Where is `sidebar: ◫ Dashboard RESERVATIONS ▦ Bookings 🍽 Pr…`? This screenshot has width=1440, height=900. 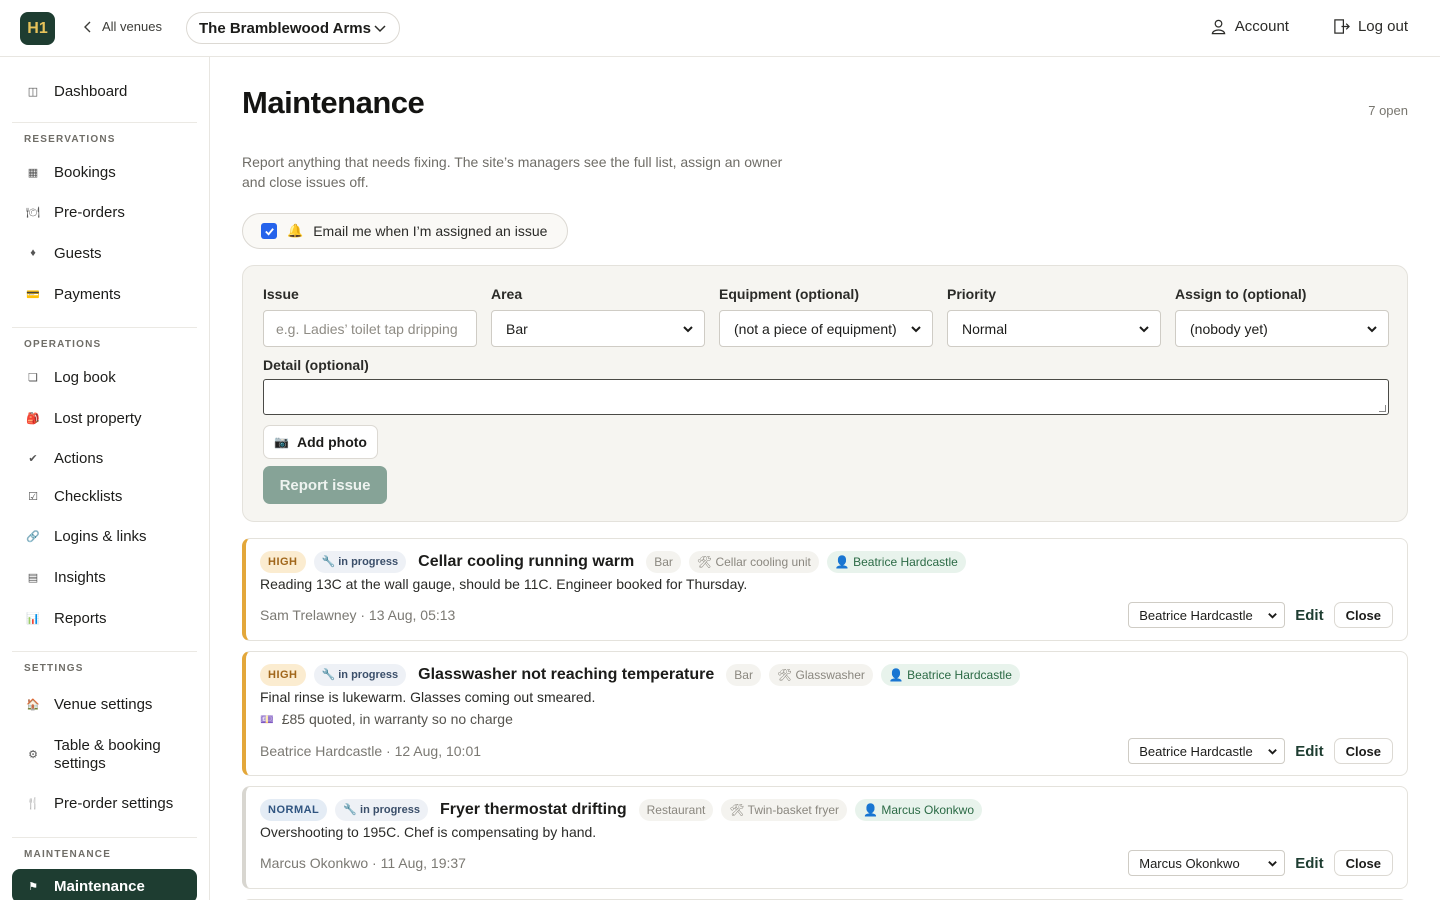 sidebar: ◫ Dashboard RESERVATIONS ▦ Bookings 🍽 Pr… is located at coordinates (105, 478).